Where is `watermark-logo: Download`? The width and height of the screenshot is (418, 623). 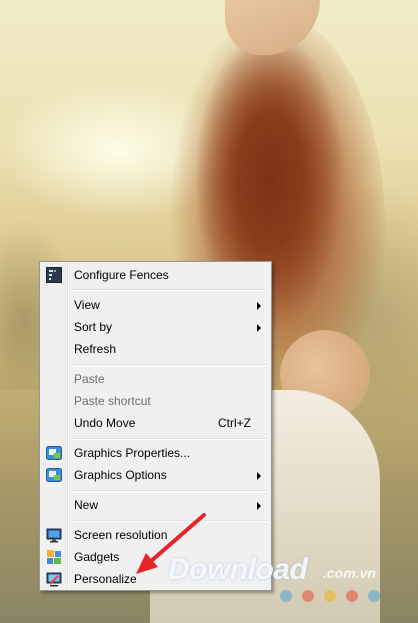 watermark-logo: Download is located at coordinates (238, 570).